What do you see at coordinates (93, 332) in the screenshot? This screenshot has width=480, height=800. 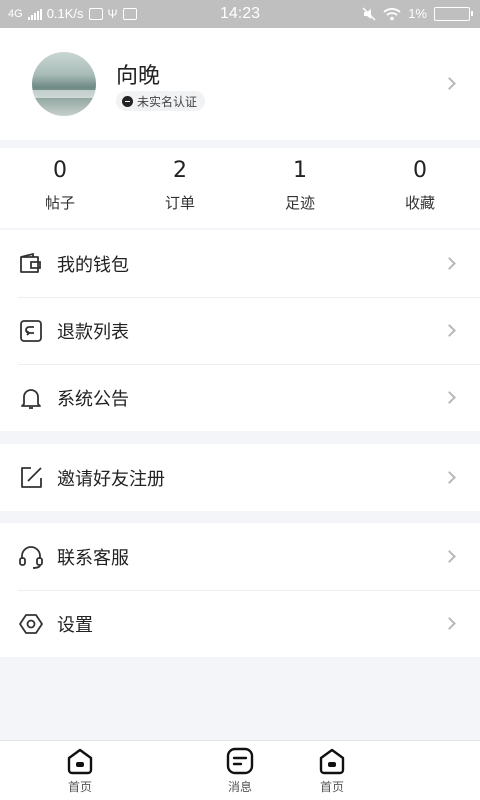 I see `menu-label: 退款列表` at bounding box center [93, 332].